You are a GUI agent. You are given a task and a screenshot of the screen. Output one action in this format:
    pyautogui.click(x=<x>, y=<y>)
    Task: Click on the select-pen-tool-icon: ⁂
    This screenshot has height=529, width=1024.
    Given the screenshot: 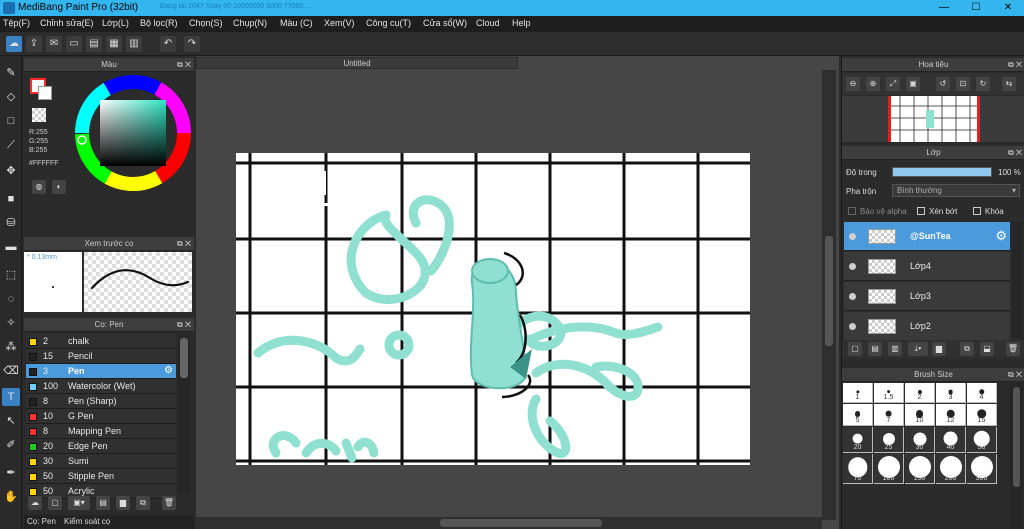 What is the action you would take?
    pyautogui.click(x=11, y=347)
    